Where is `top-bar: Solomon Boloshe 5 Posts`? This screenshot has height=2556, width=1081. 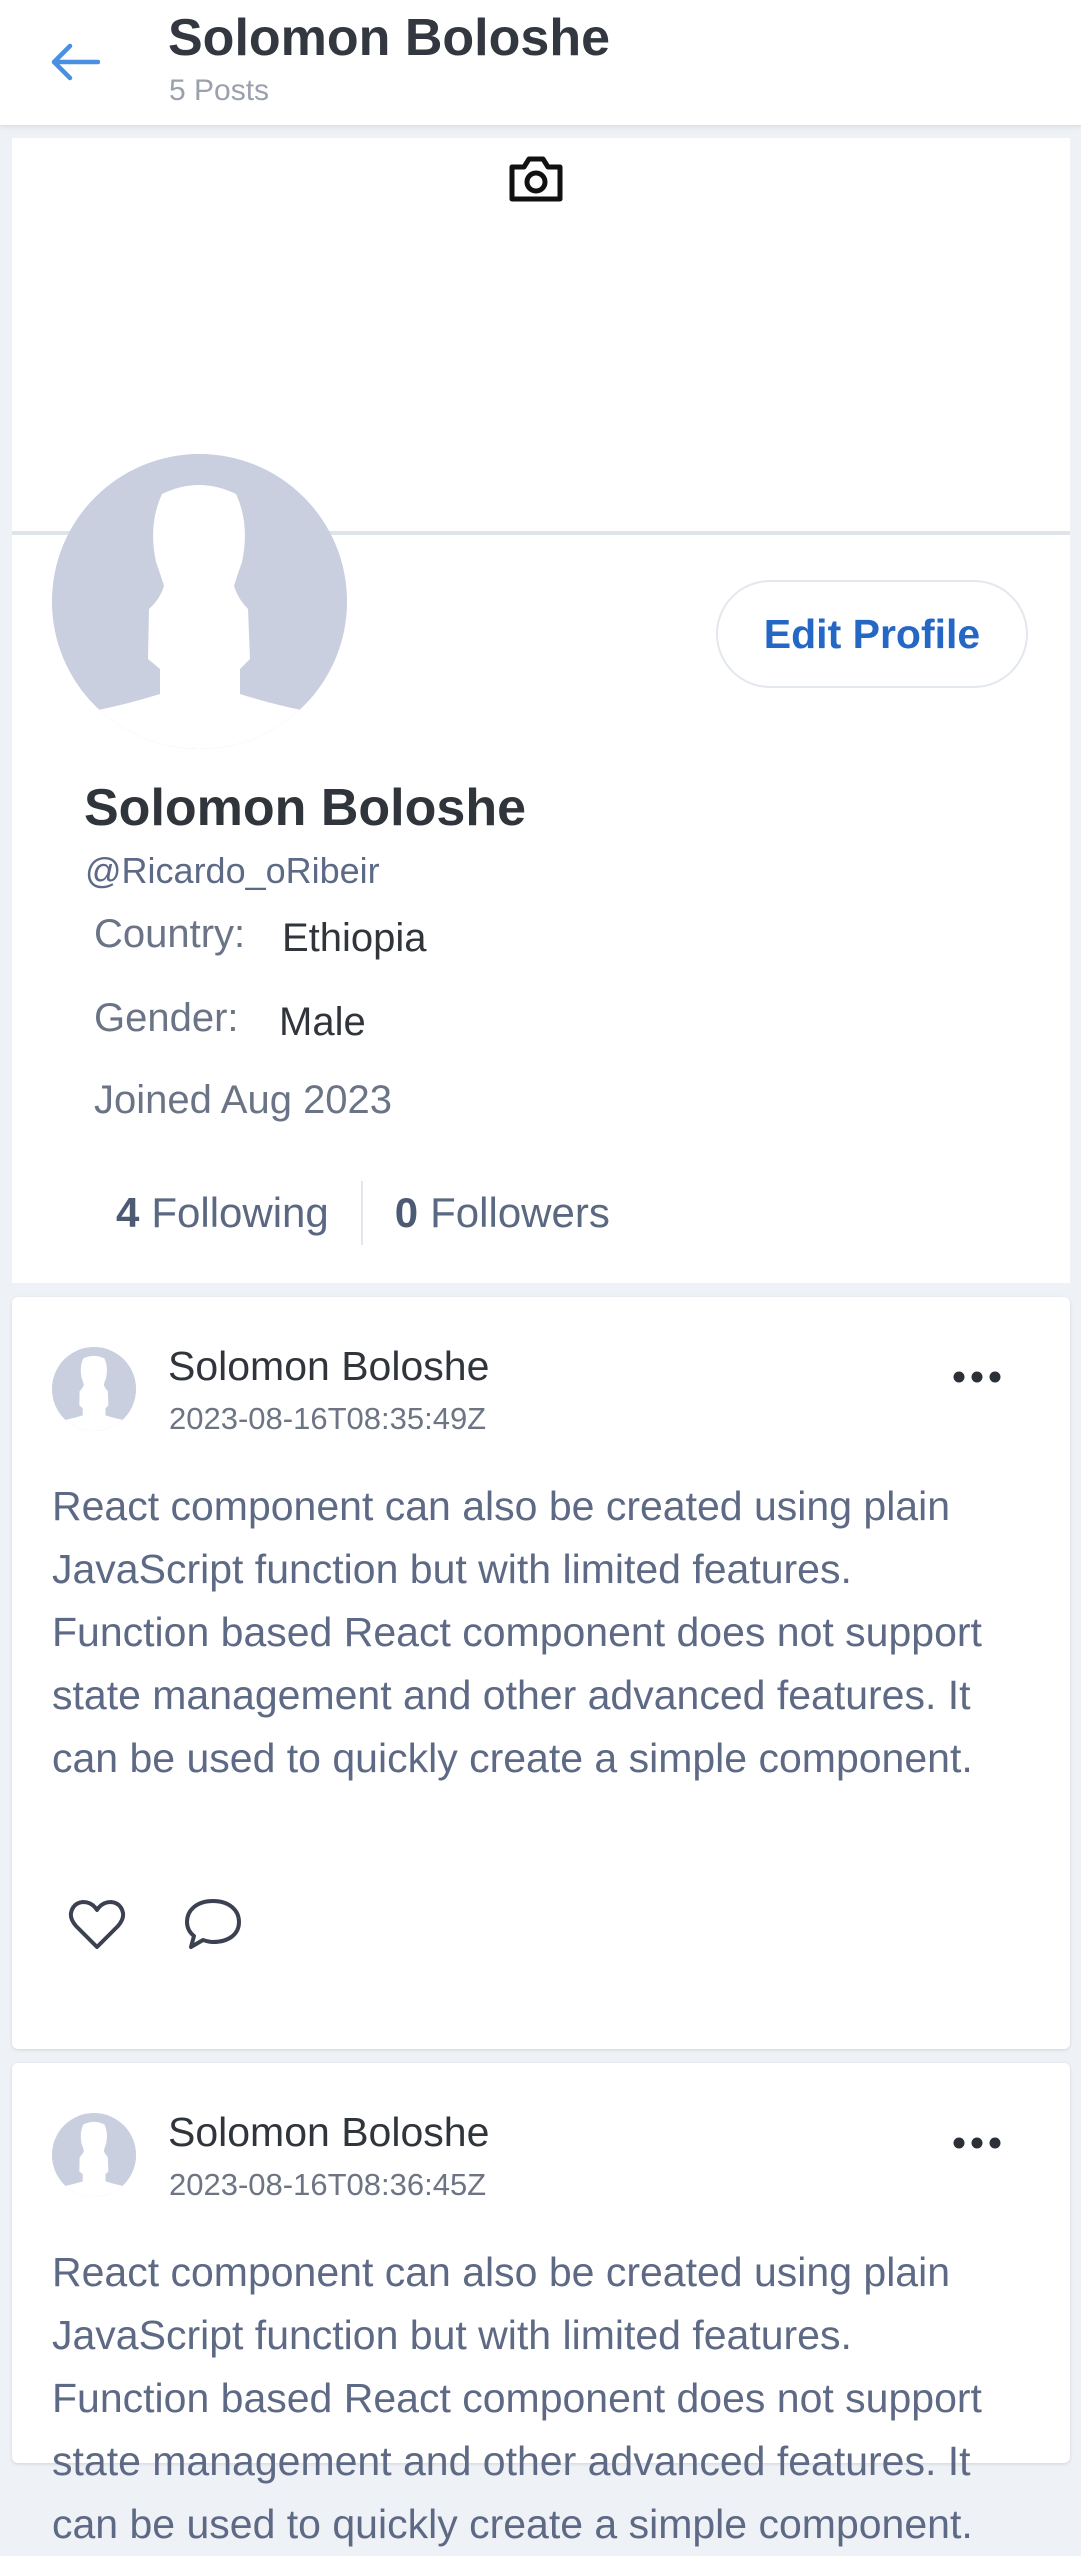
top-bar: Solomon Boloshe 5 Posts is located at coordinates (540, 63).